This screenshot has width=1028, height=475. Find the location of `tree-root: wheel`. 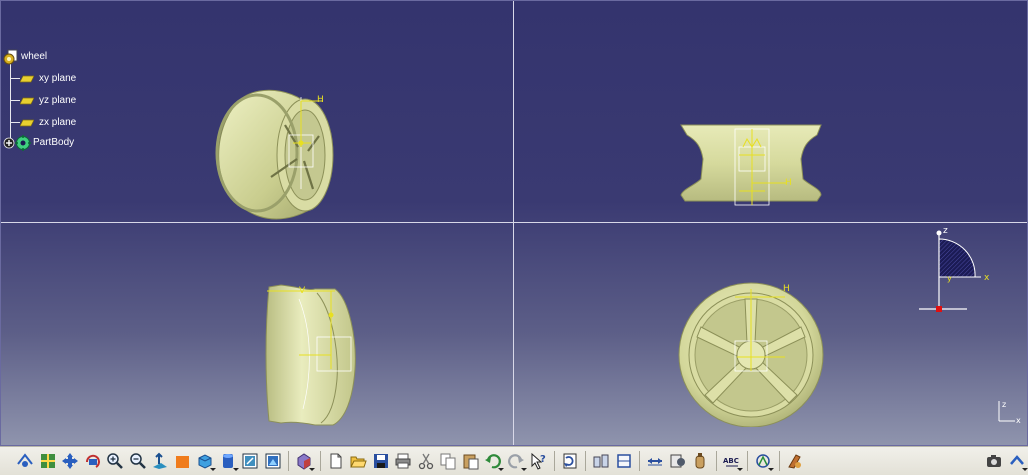

tree-root: wheel is located at coordinates (26, 57).